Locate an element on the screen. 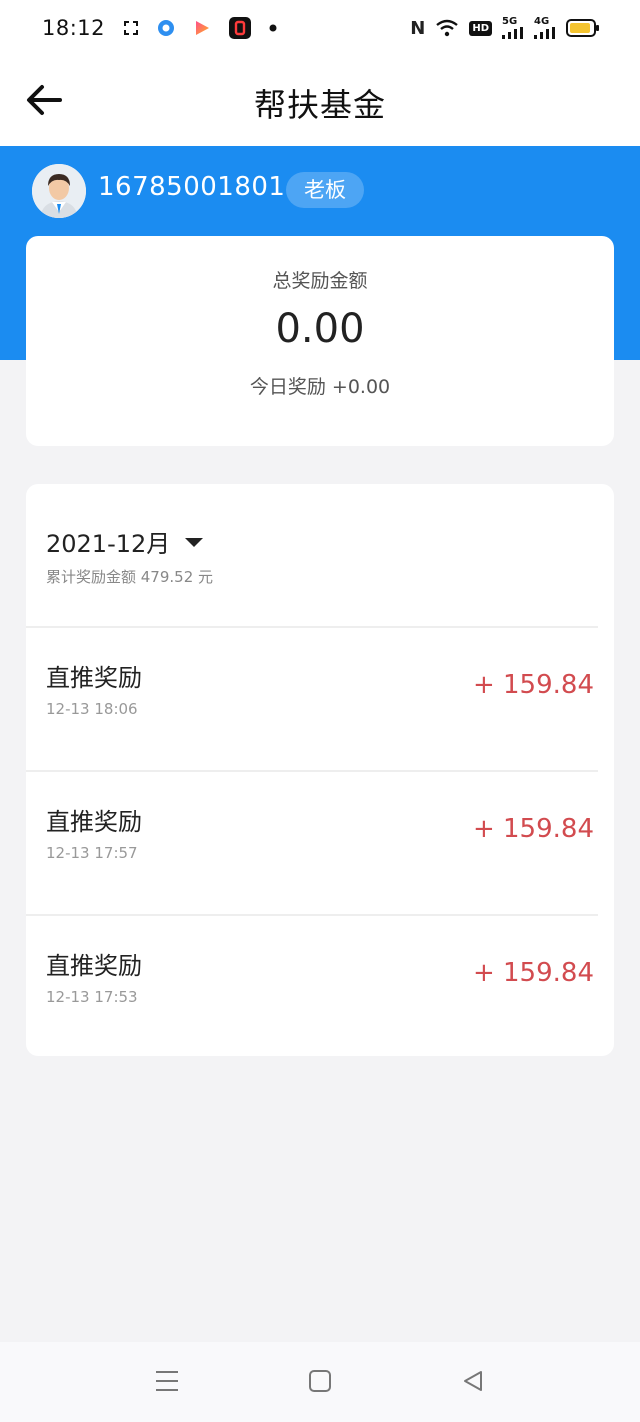  total-reward-value: 0.00 is located at coordinates (320, 329).